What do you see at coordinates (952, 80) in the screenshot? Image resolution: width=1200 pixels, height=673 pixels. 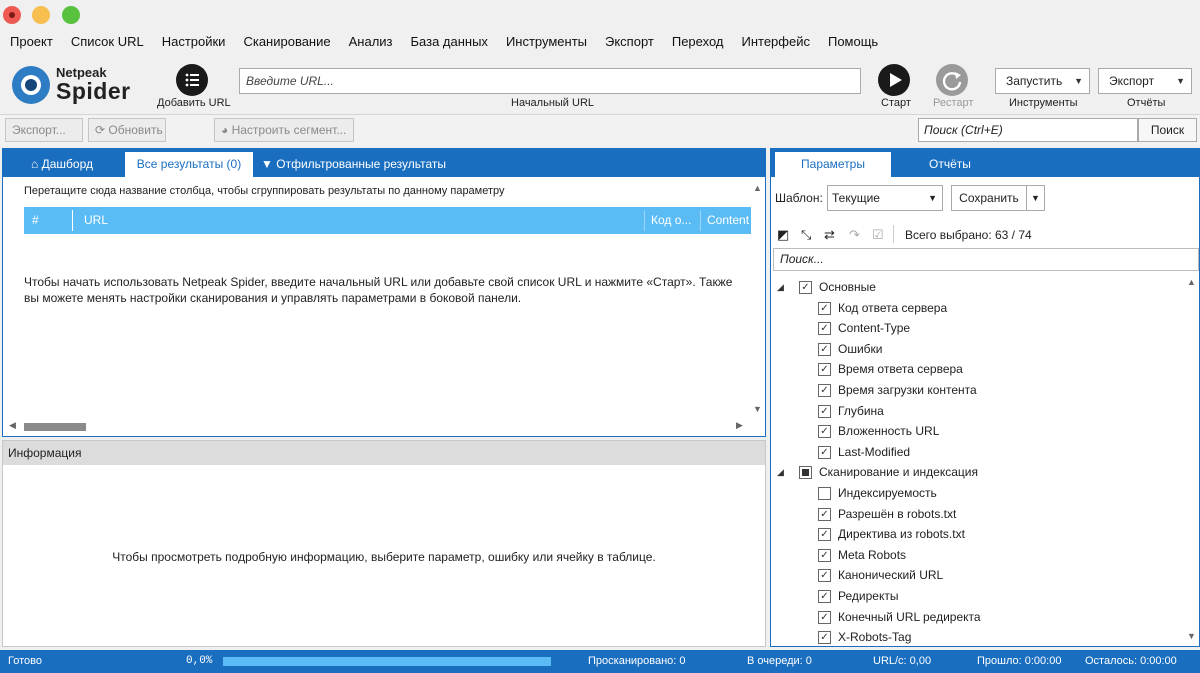 I see `restart-button` at bounding box center [952, 80].